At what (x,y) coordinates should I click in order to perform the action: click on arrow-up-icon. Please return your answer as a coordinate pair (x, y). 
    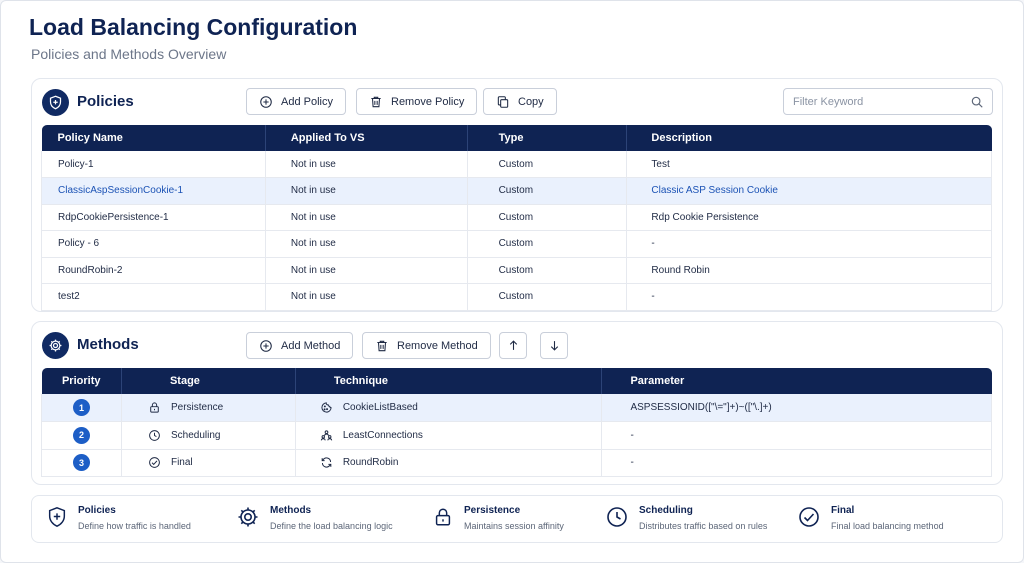
    Looking at the image, I should click on (513, 345).